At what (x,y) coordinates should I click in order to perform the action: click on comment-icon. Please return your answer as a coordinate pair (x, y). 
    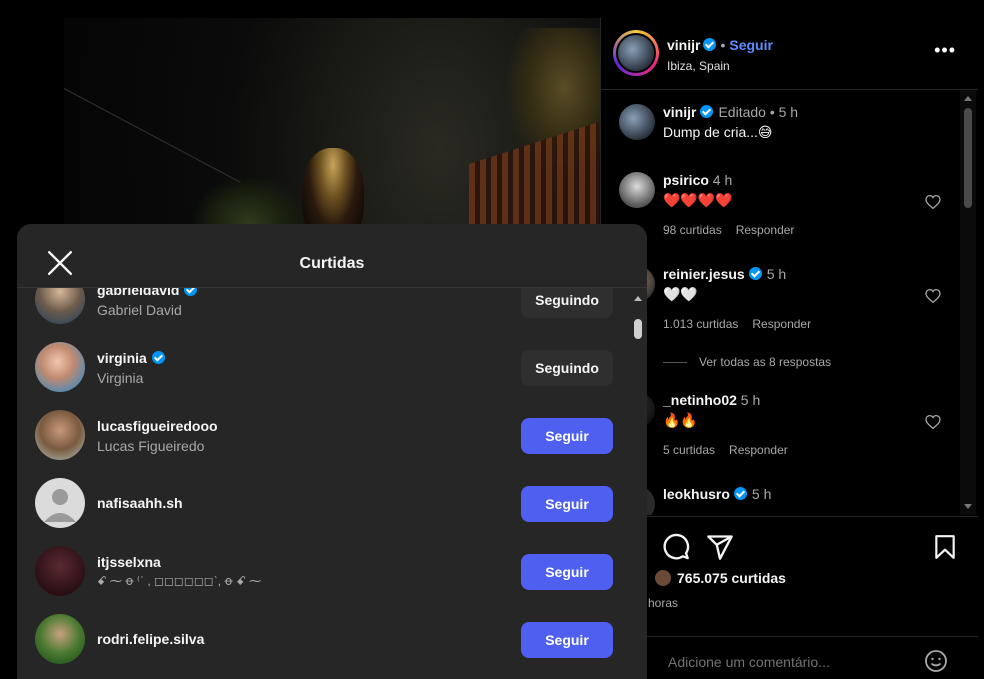
    Looking at the image, I should click on (676, 547).